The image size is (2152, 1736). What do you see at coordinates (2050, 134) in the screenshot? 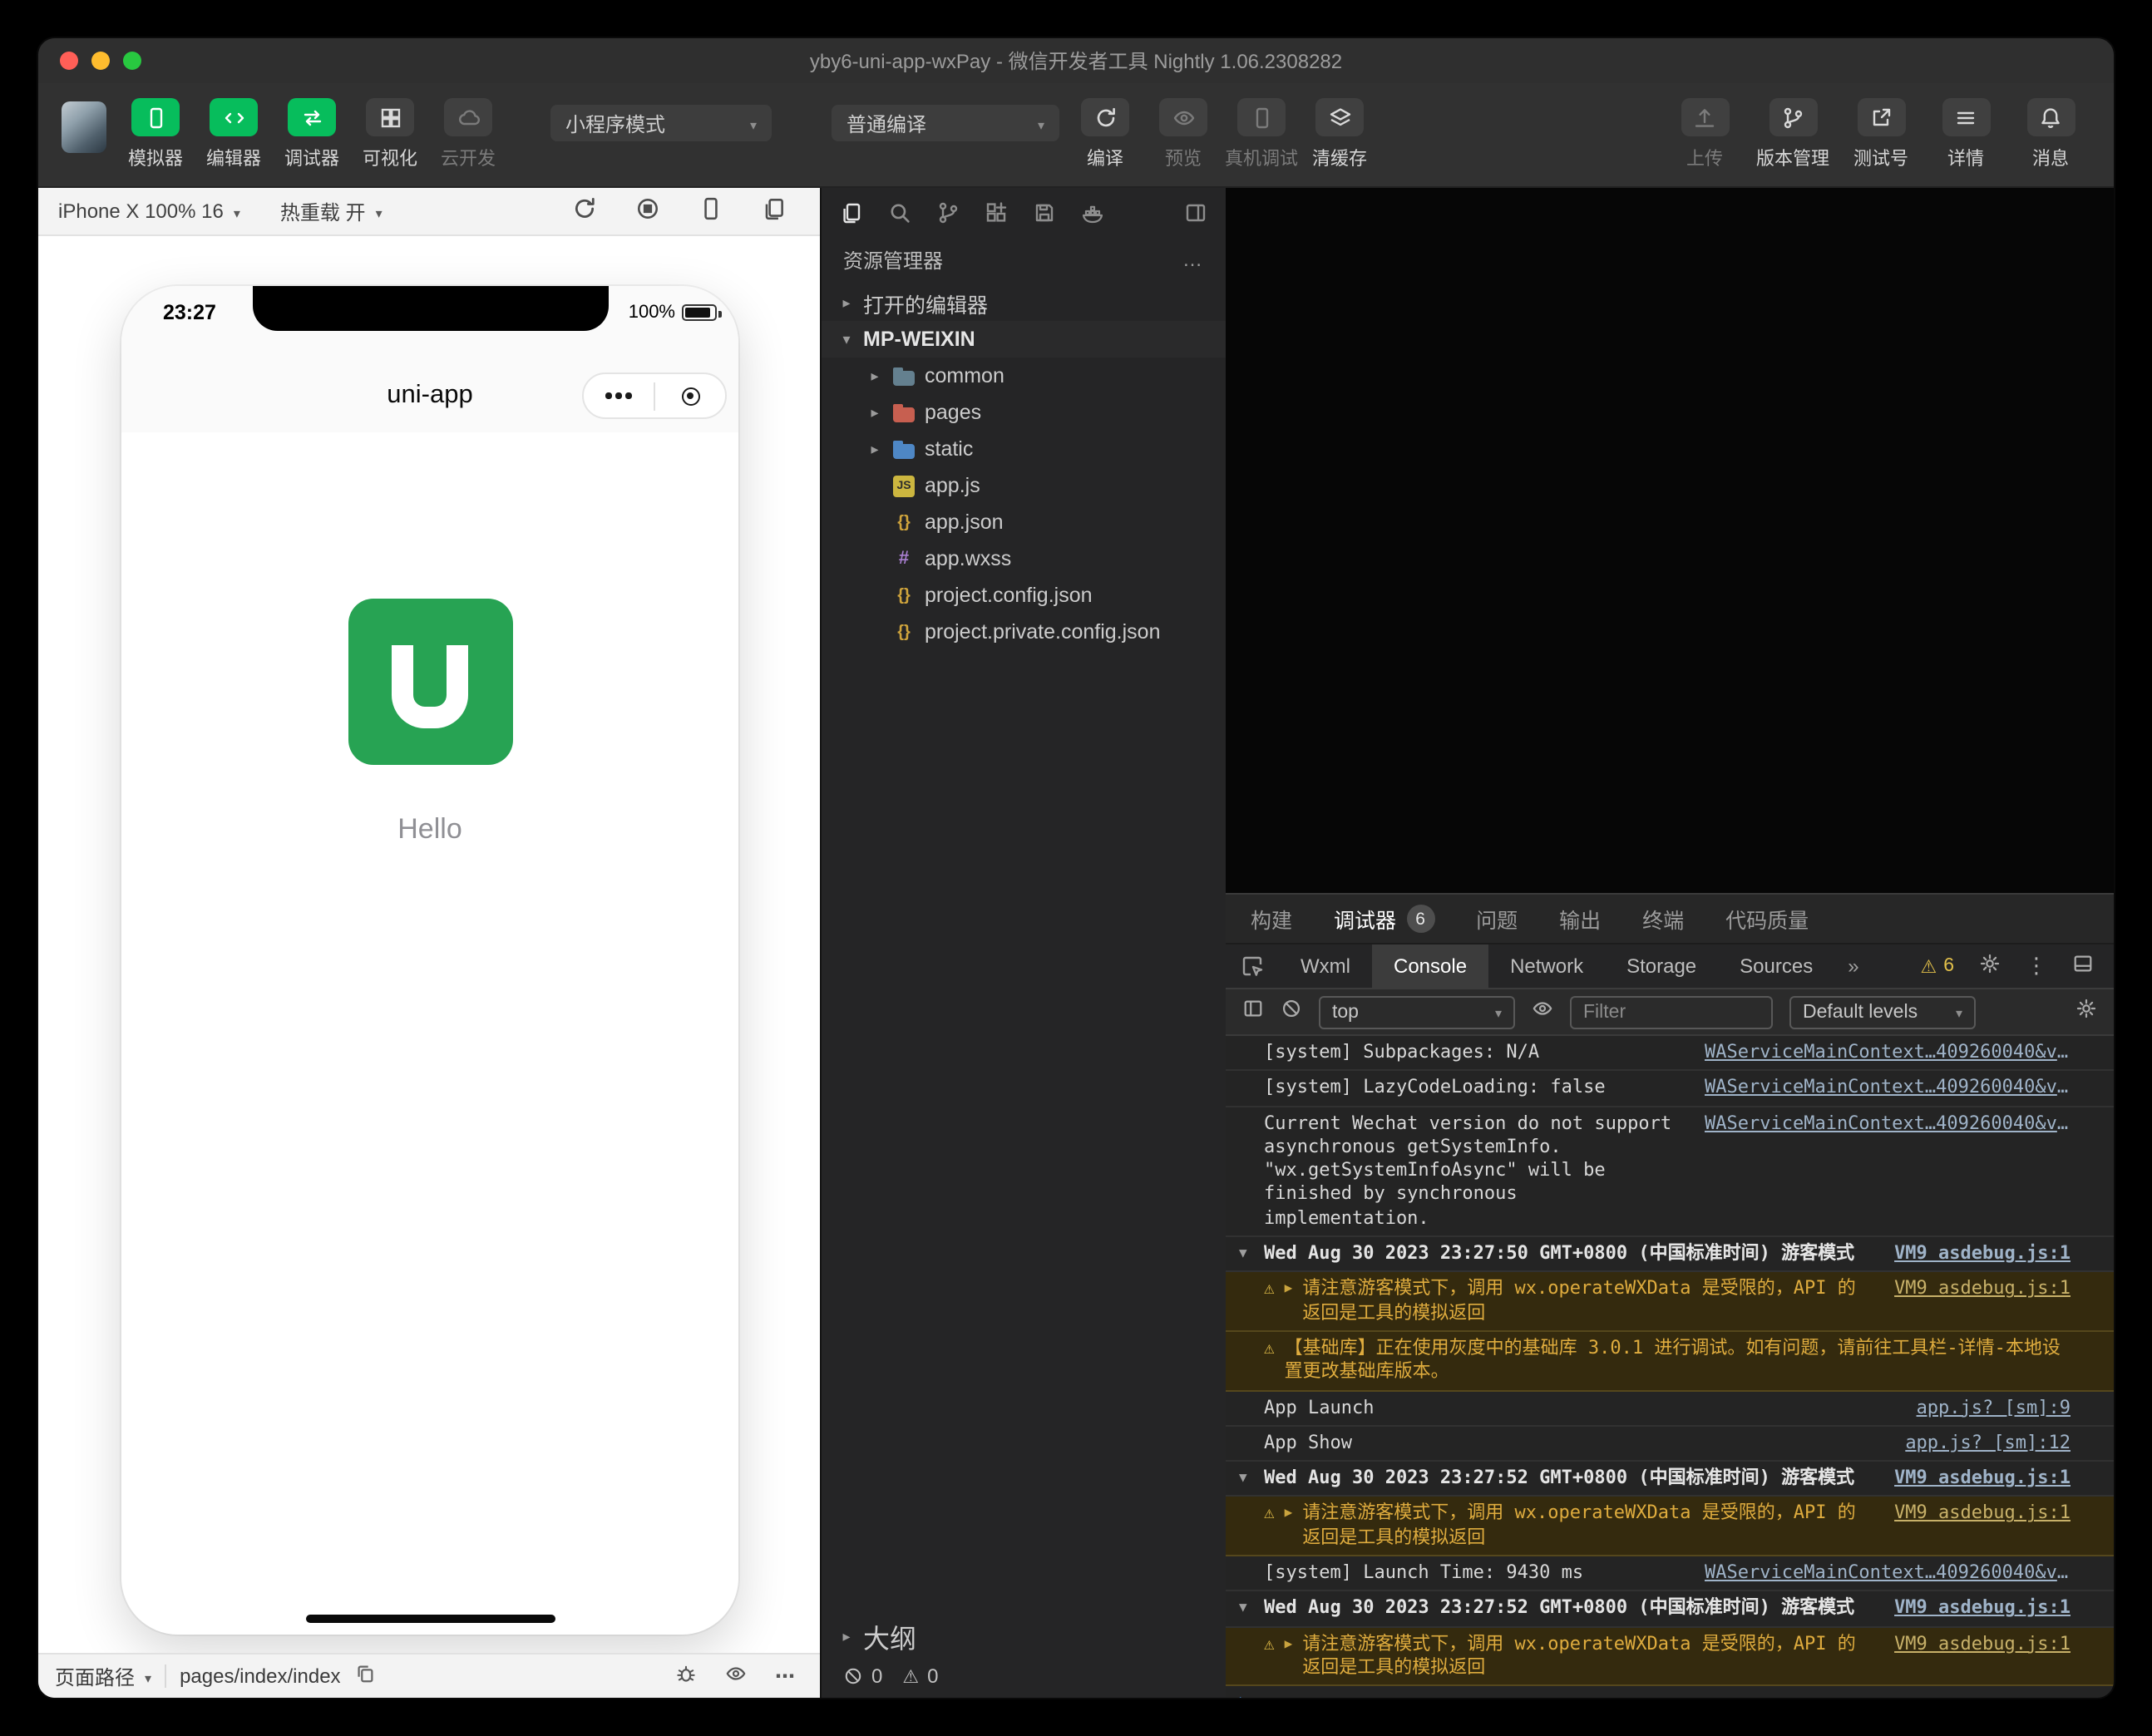
I see `messages-button: 消息` at bounding box center [2050, 134].